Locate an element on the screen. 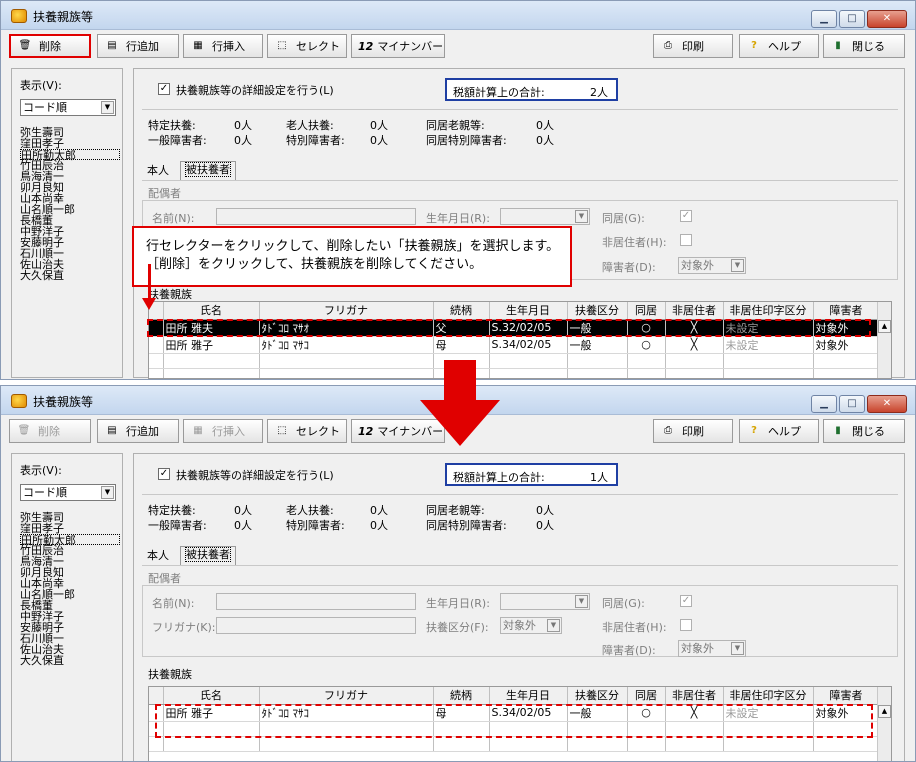  cell-name: 田所 雅子 is located at coordinates (211, 345).